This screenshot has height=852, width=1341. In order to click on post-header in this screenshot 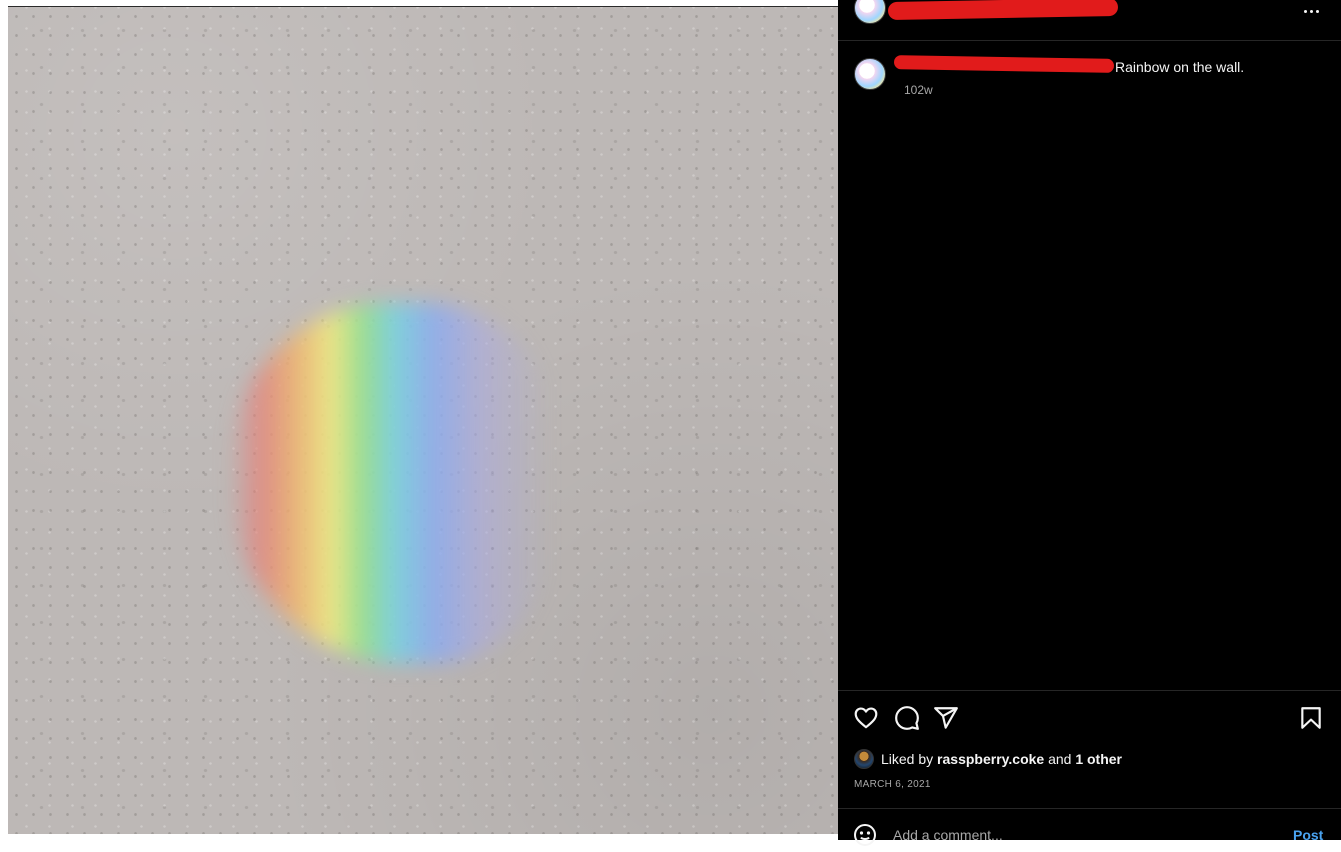, I will do `click(1089, 20)`.